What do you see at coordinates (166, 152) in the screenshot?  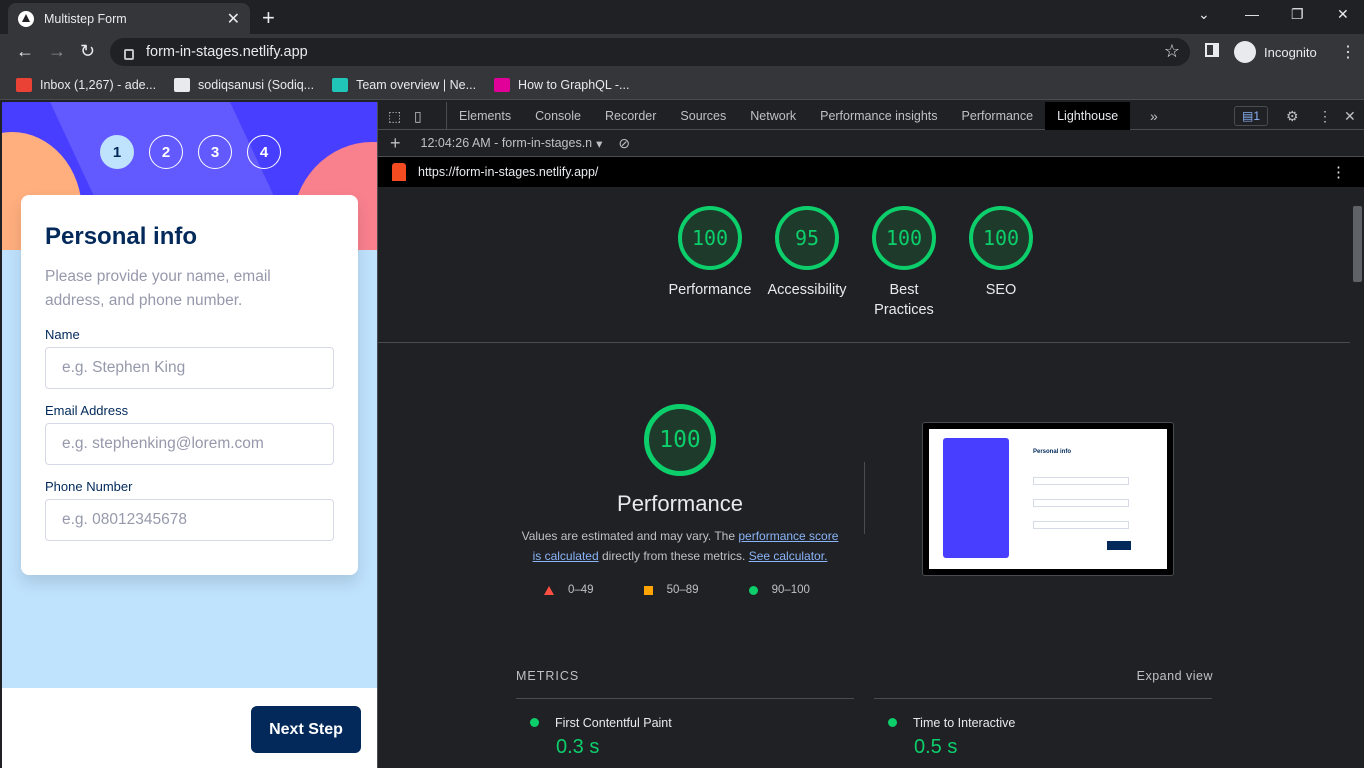 I see `step-2-indicator: 2` at bounding box center [166, 152].